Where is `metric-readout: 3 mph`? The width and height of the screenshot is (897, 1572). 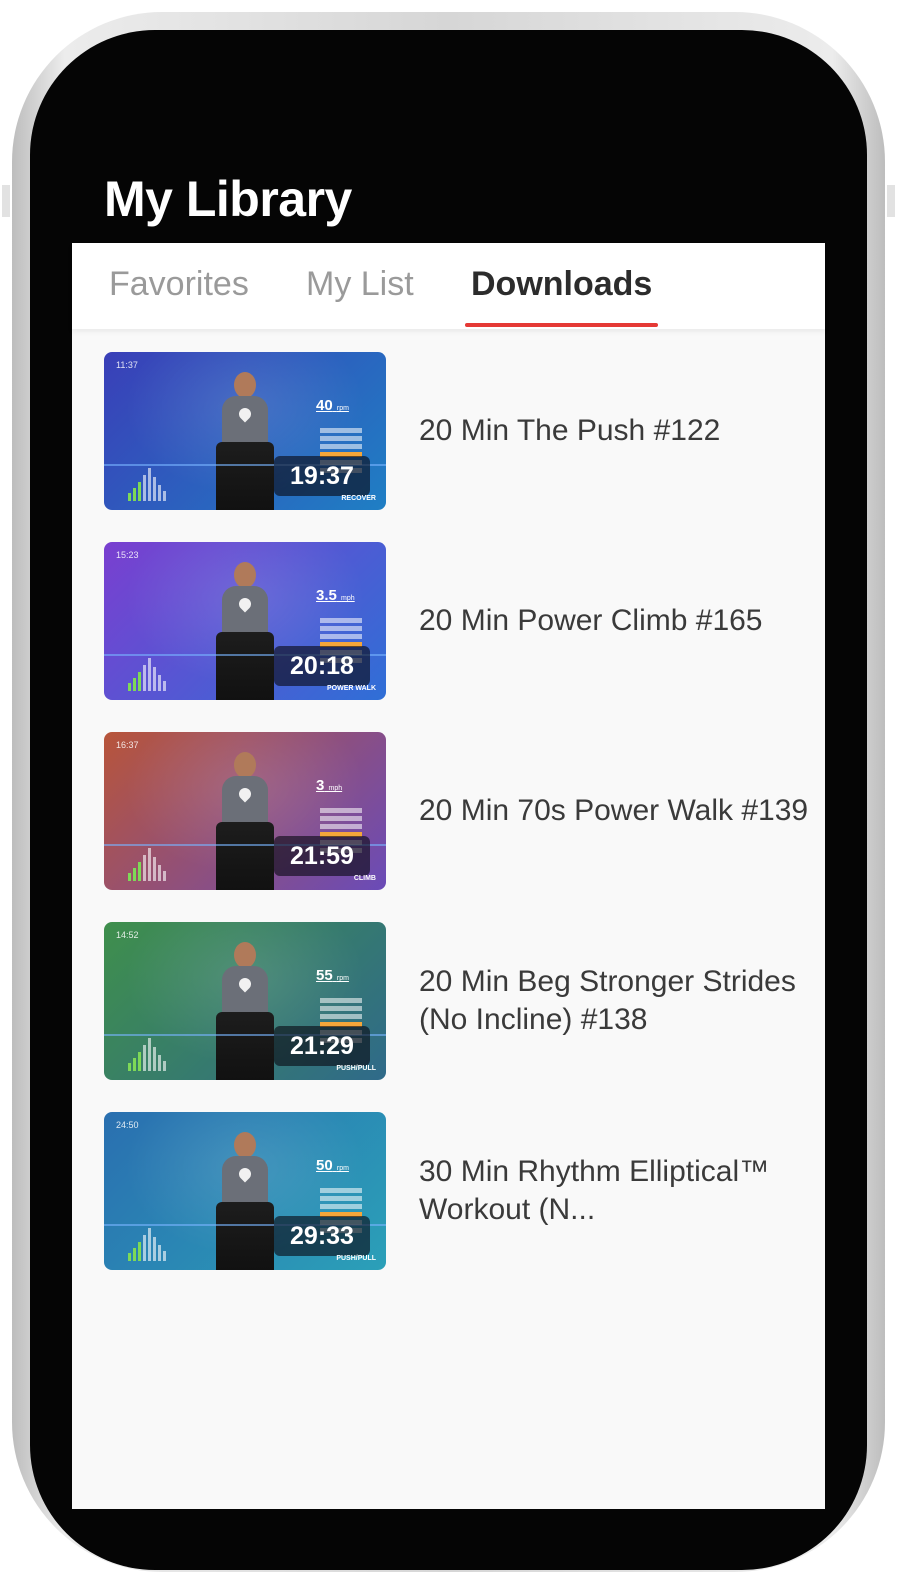 metric-readout: 3 mph is located at coordinates (329, 785).